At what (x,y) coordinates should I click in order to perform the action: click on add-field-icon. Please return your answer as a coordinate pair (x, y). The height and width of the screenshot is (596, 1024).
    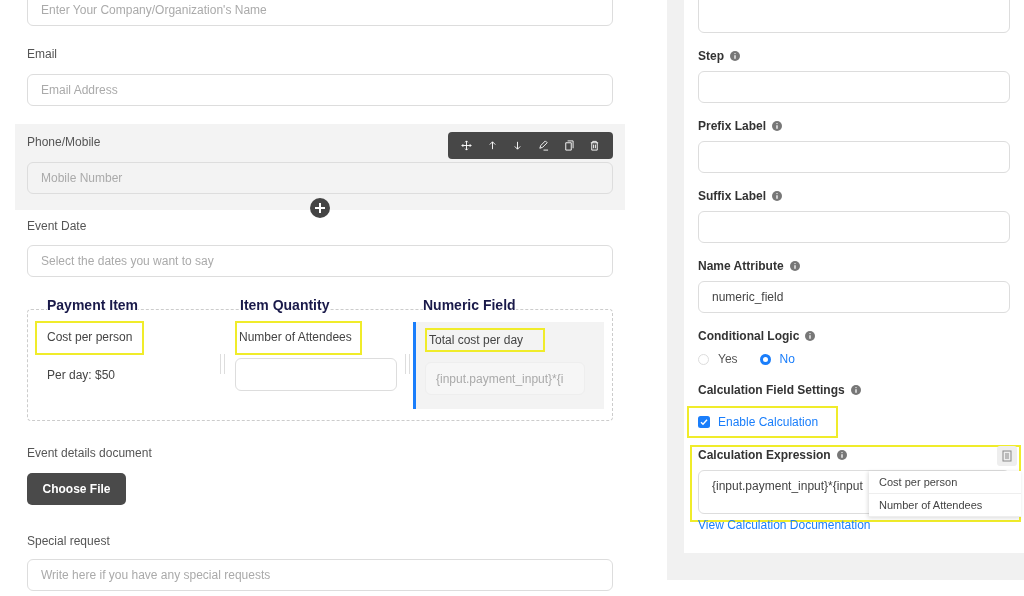
    Looking at the image, I should click on (320, 208).